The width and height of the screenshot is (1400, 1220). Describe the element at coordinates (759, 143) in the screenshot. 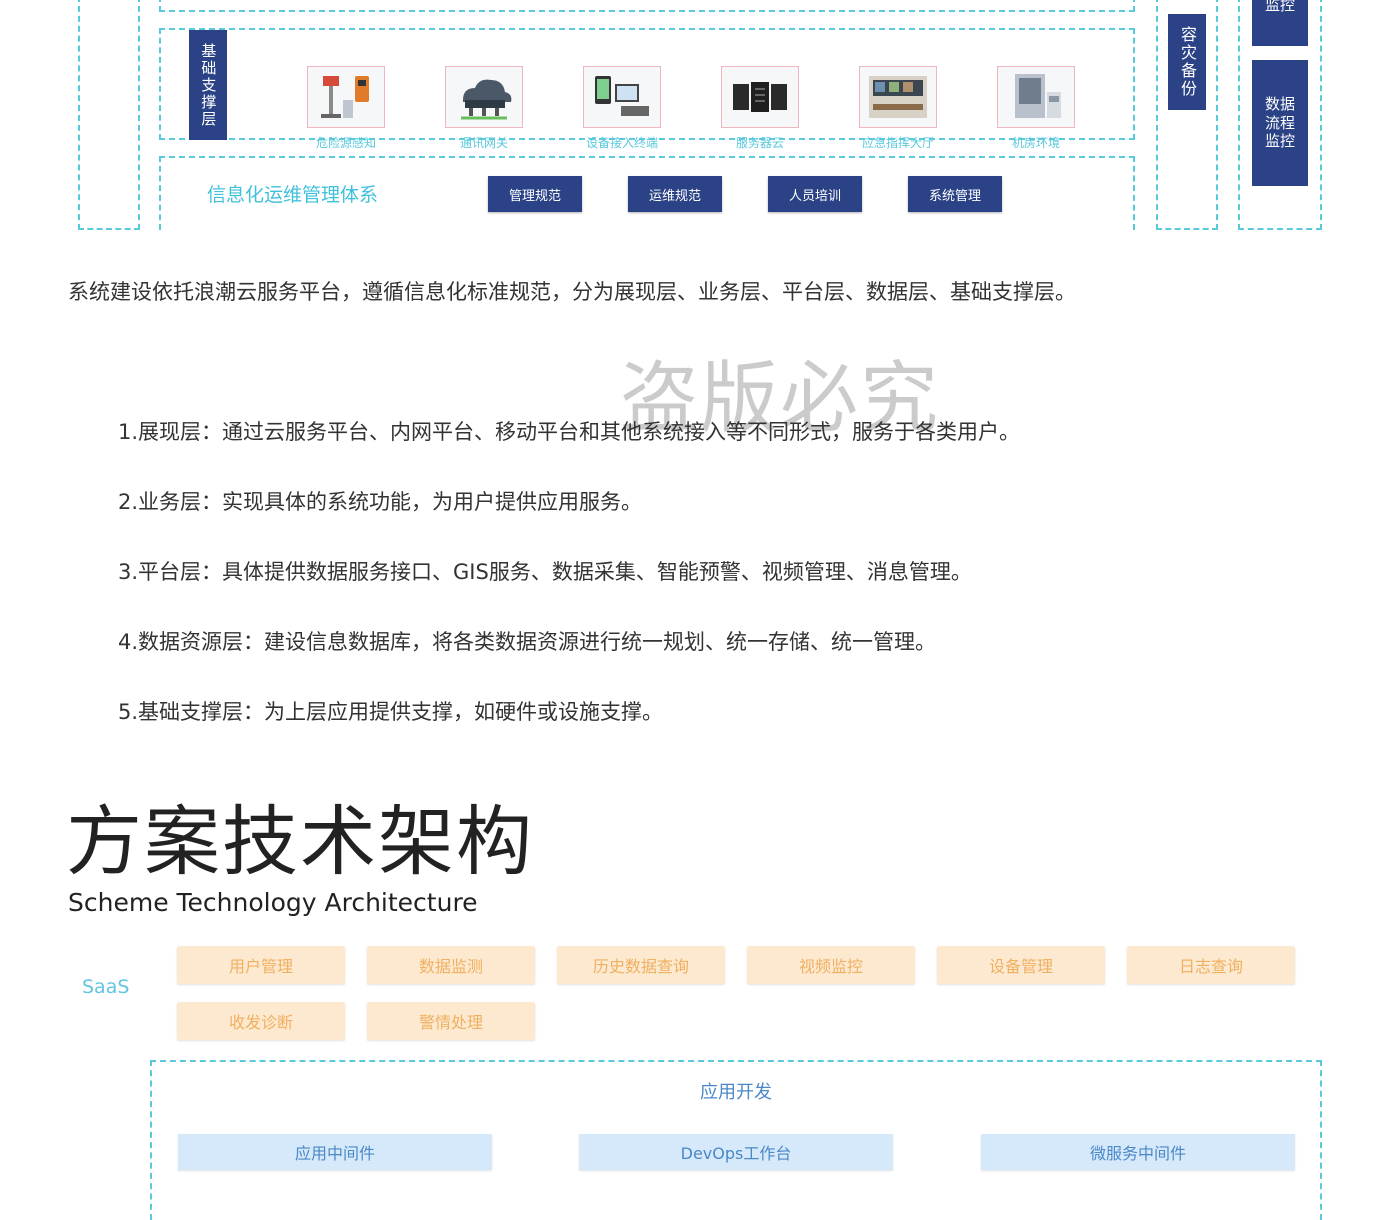

I see `device-caption: 服务器云` at that location.